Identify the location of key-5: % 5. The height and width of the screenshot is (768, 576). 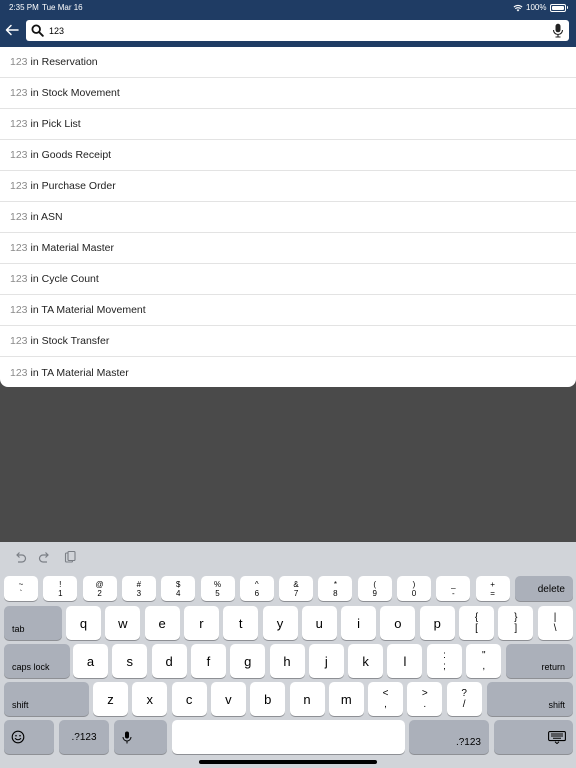
(217, 588).